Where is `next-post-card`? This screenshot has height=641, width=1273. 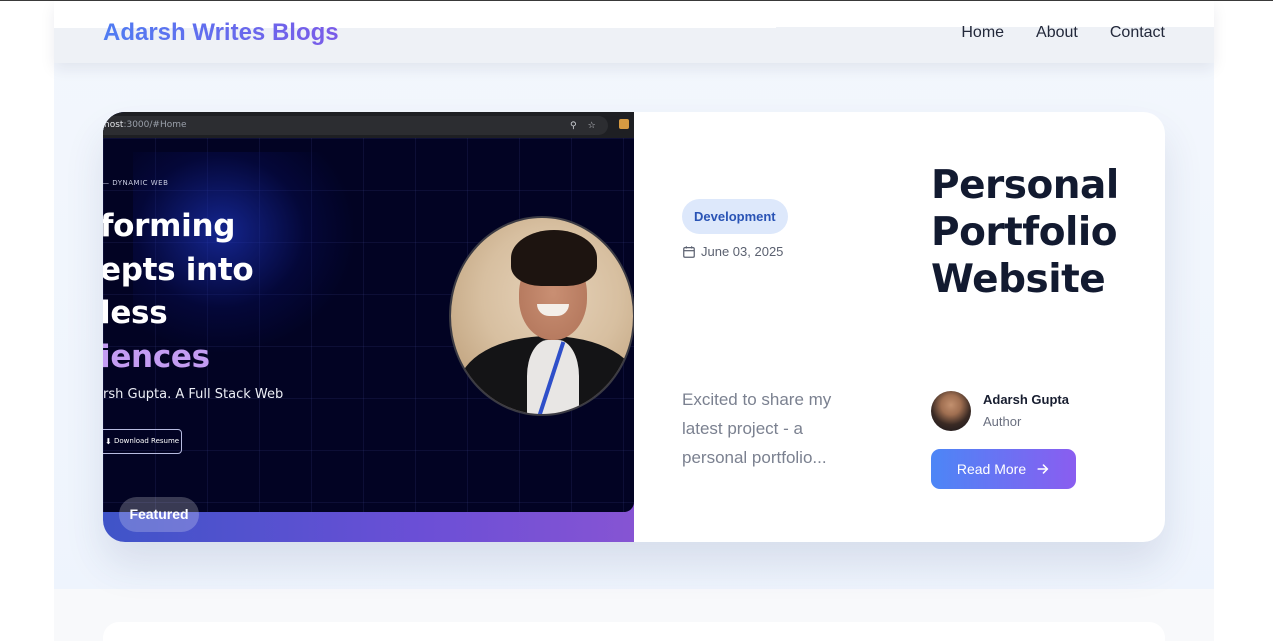 next-post-card is located at coordinates (634, 631).